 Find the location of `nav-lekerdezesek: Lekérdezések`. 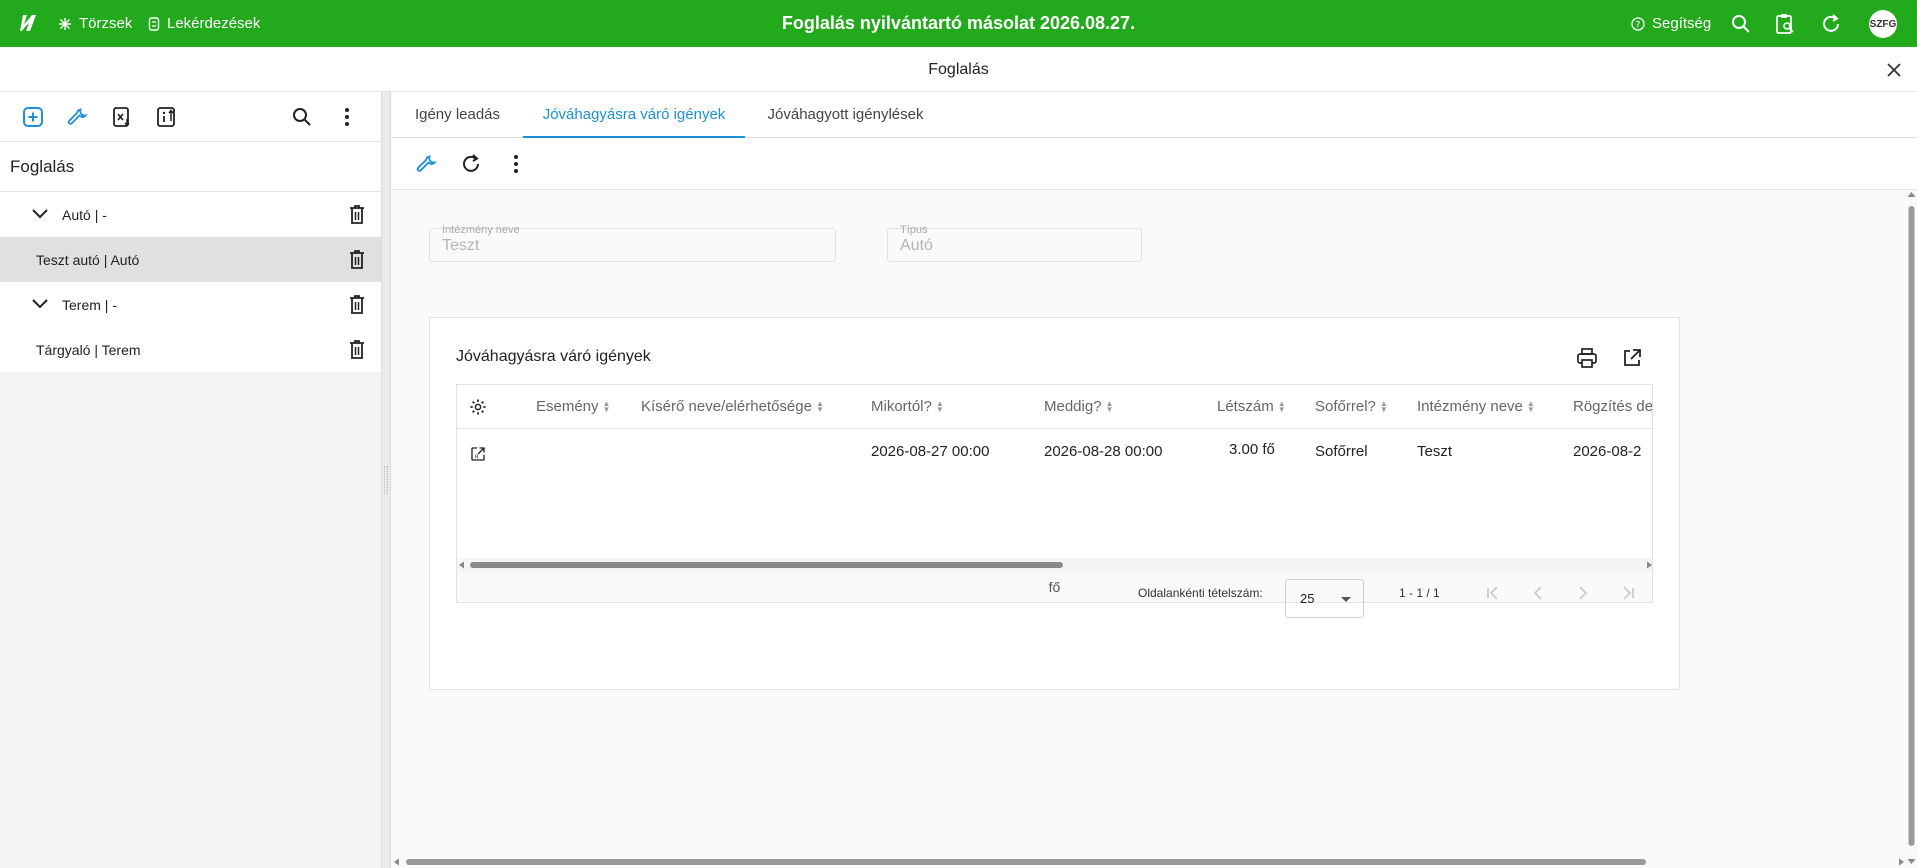

nav-lekerdezesek: Lekérdezések is located at coordinates (204, 23).